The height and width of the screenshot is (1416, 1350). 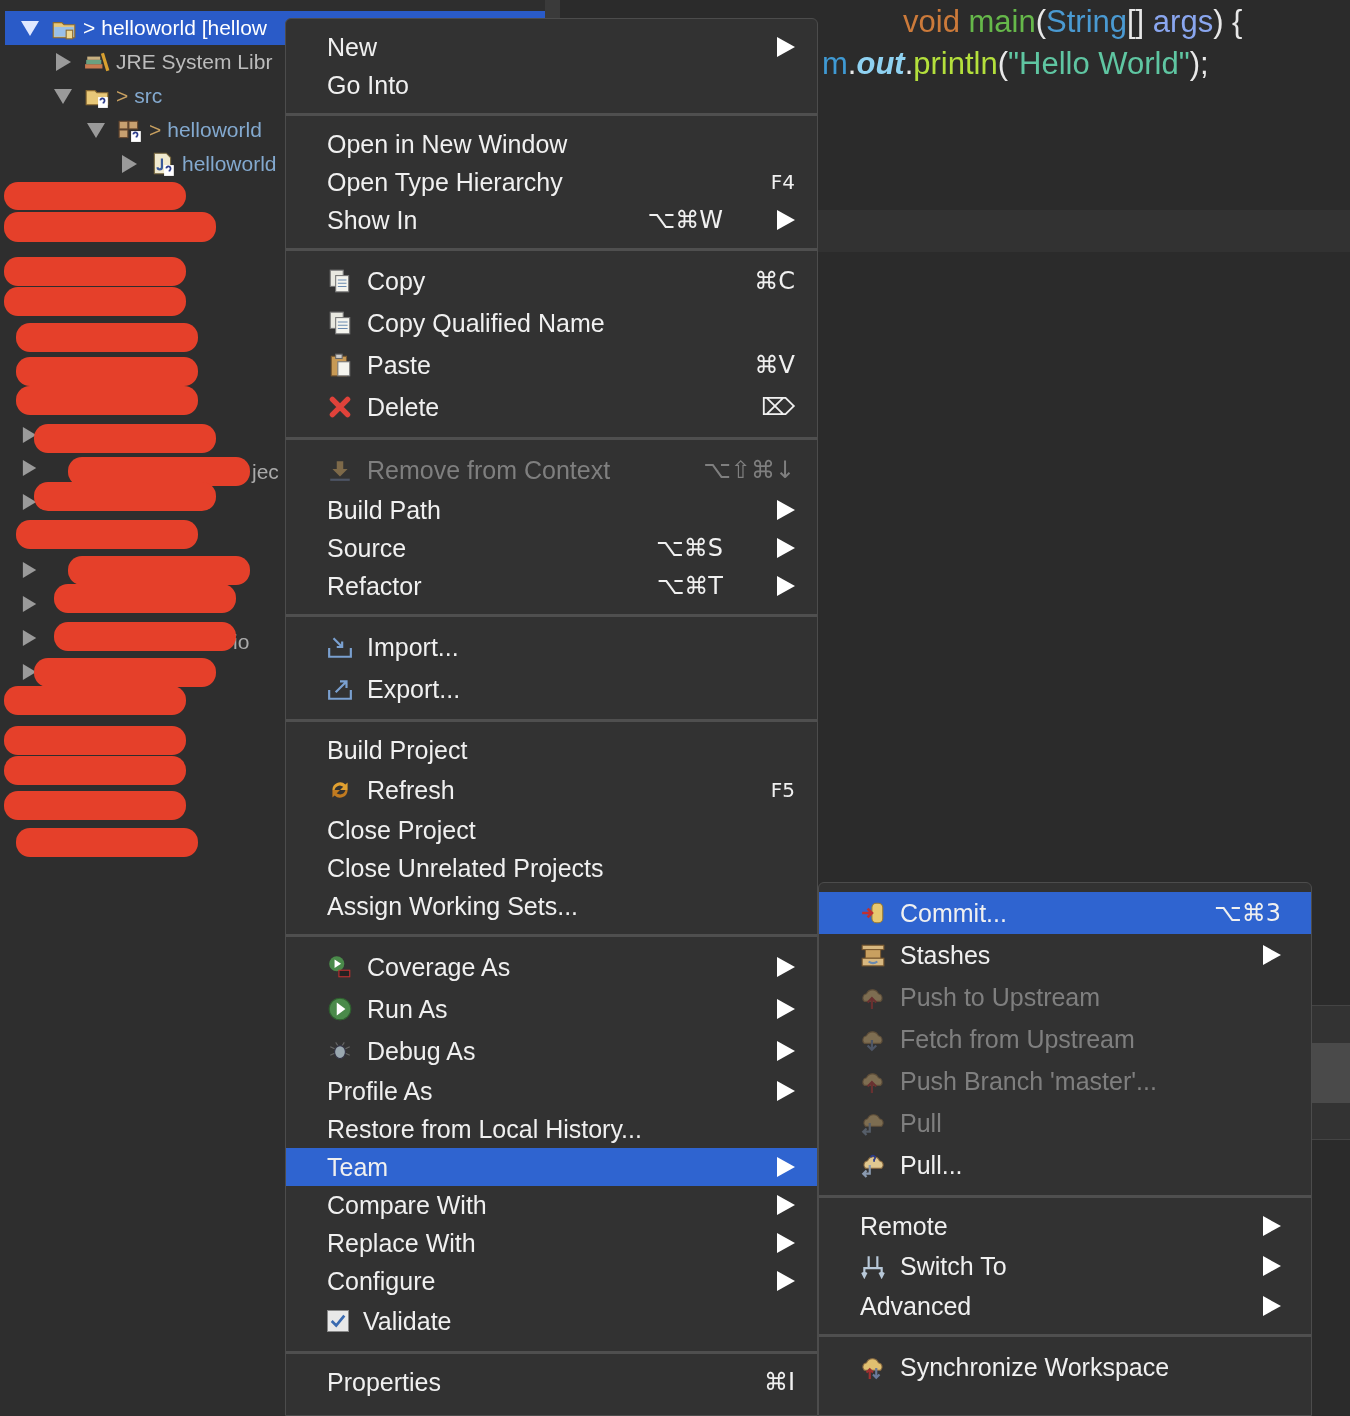 What do you see at coordinates (873, 955) in the screenshot?
I see `chest-icon` at bounding box center [873, 955].